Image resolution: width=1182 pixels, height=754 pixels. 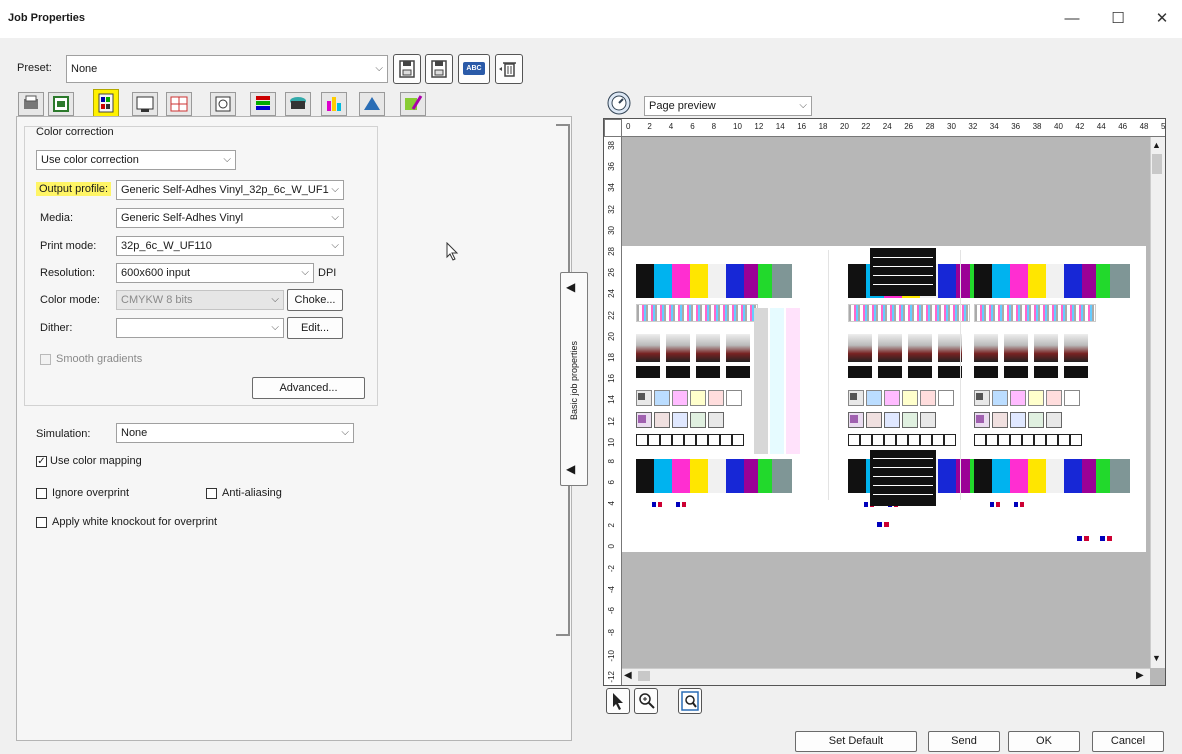 I want to click on color-tab-icon, so click(x=106, y=103).